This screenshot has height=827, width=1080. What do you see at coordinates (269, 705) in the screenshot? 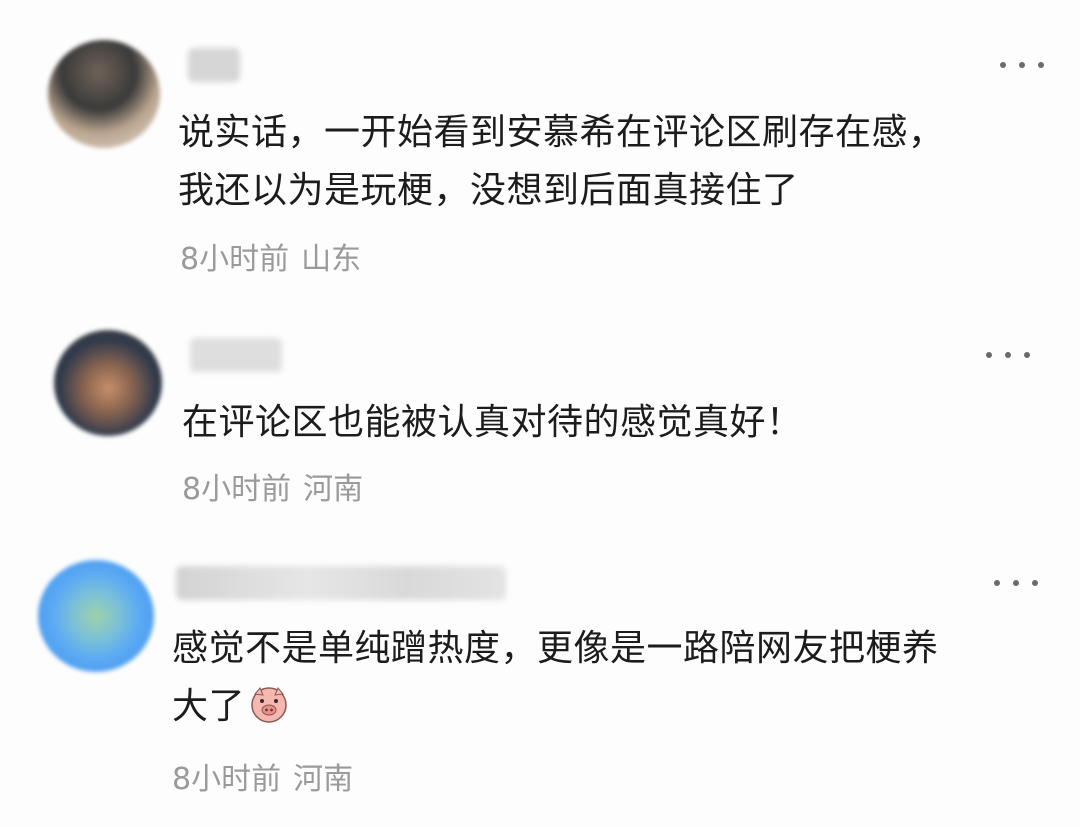
I see `pig-face-emoji-icon` at bounding box center [269, 705].